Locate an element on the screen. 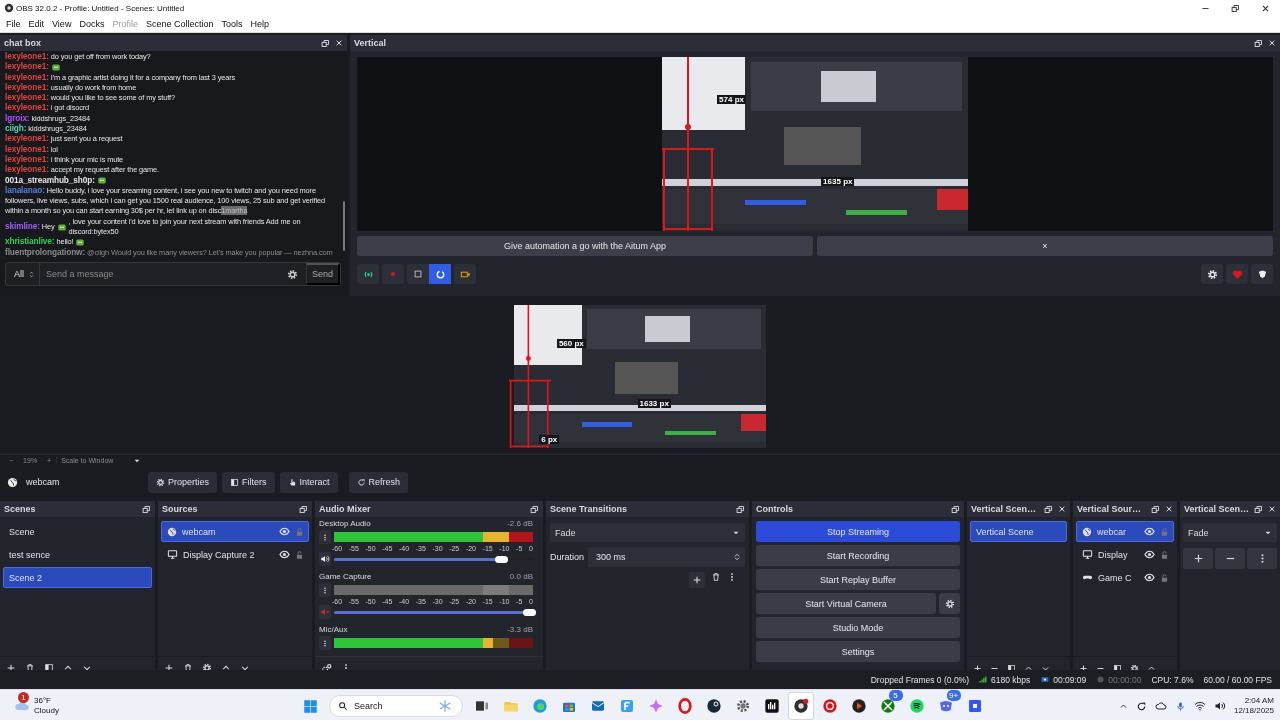 The image size is (1280, 720). source-item: webcar is located at coordinates (1125, 531).